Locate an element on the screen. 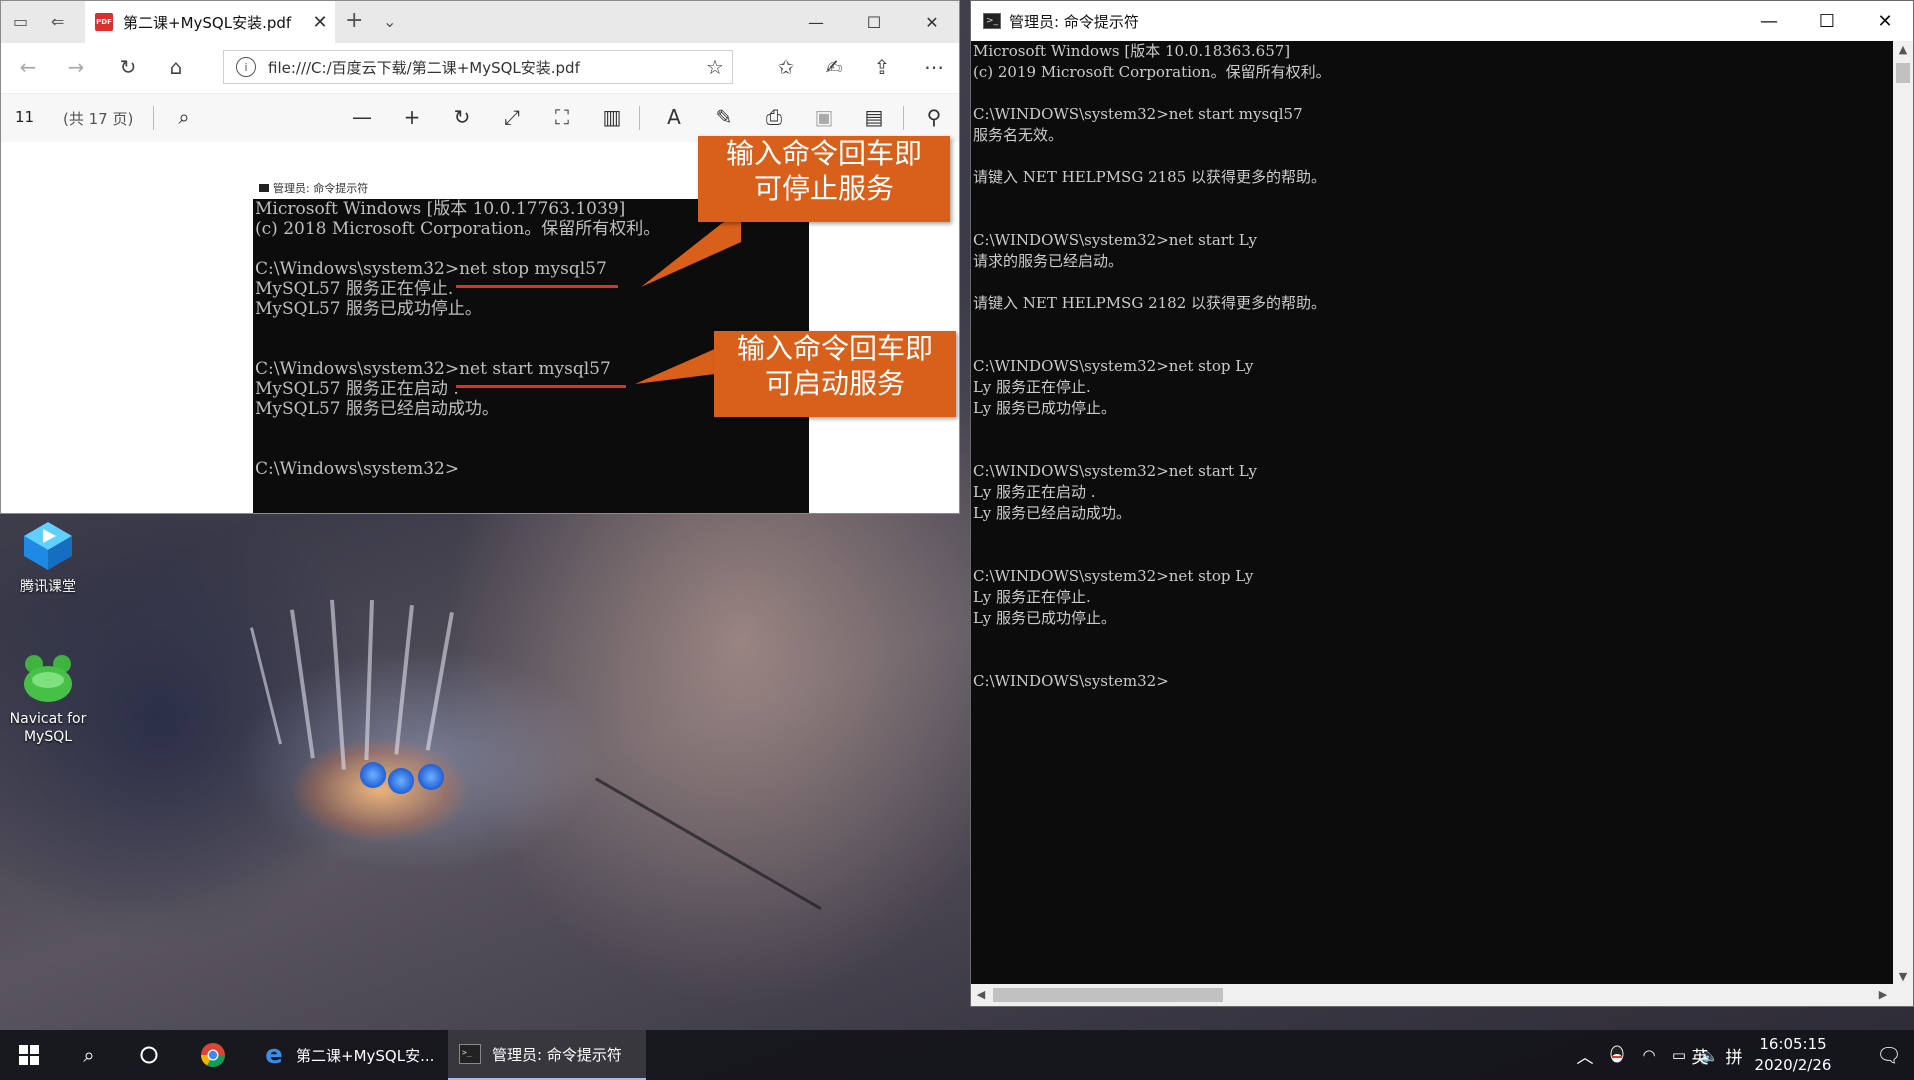  tab-pdf: PDF 第二课+MySQL安装.pdf ✕ is located at coordinates (210, 22).